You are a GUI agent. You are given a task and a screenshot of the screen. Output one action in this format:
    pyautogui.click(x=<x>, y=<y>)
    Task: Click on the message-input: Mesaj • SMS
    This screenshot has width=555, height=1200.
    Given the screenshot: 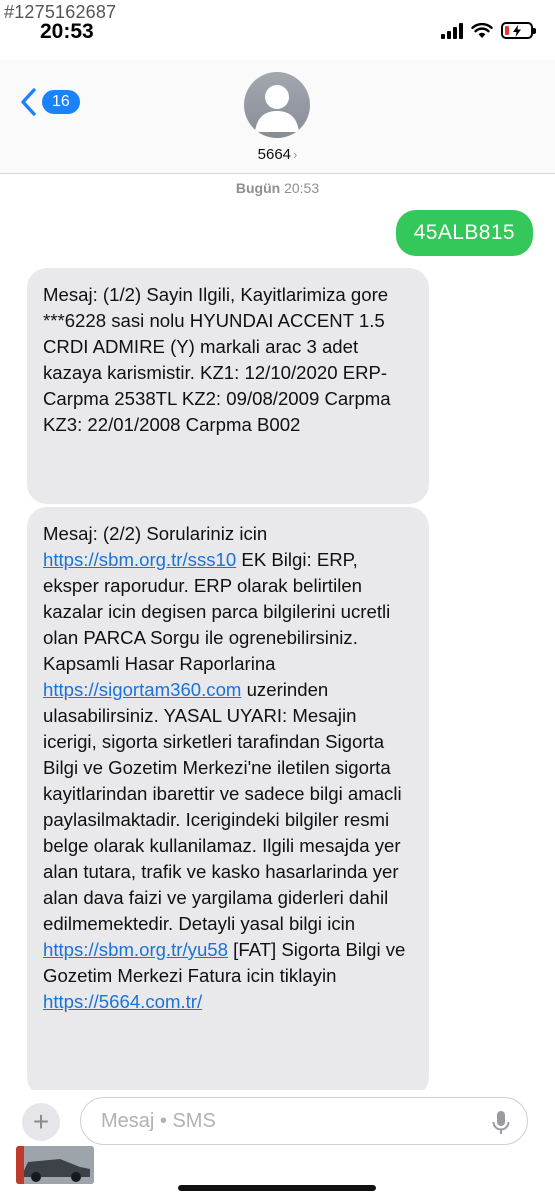 What is the action you would take?
    pyautogui.click(x=304, y=1121)
    